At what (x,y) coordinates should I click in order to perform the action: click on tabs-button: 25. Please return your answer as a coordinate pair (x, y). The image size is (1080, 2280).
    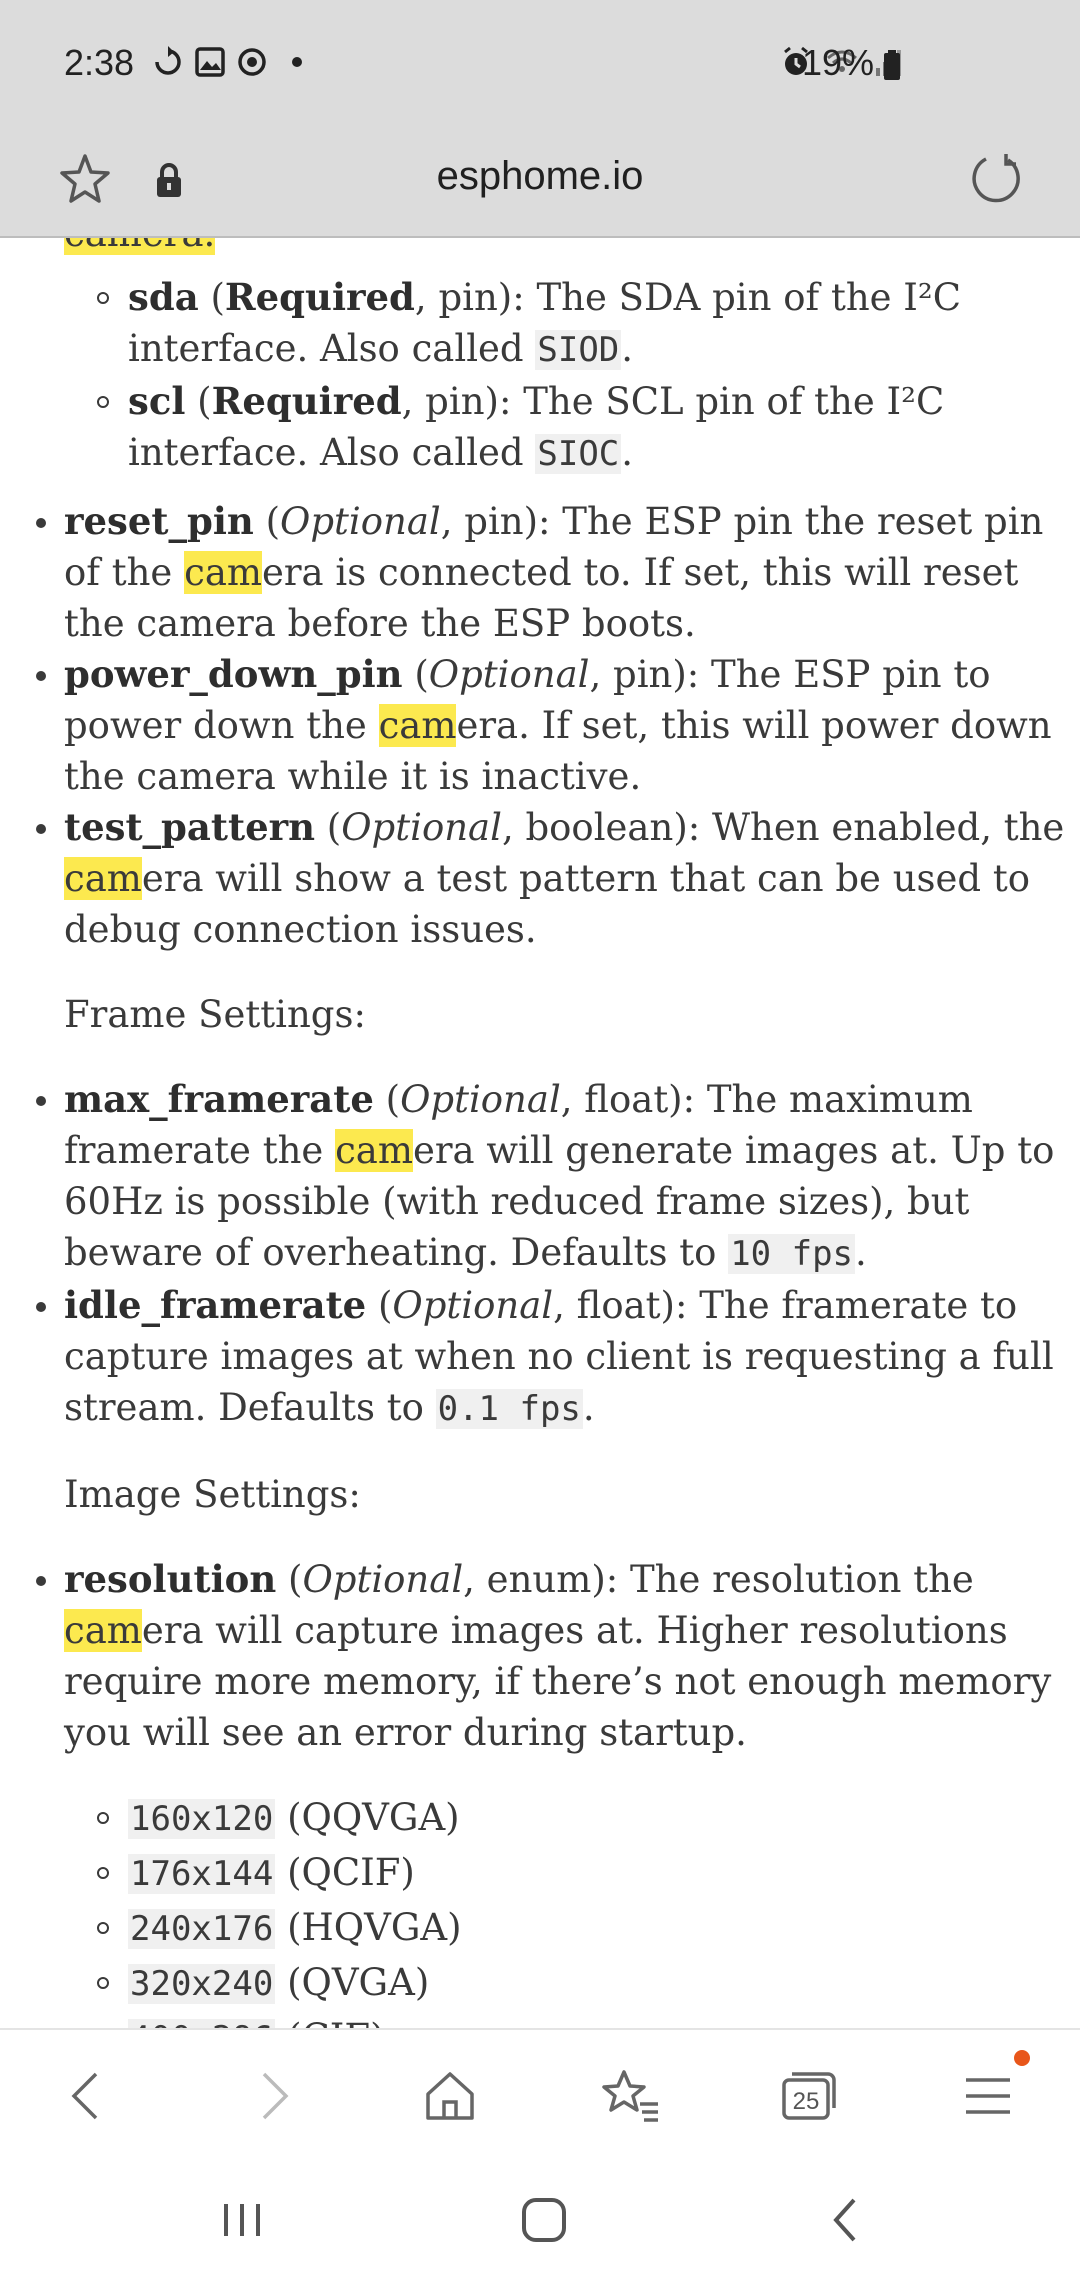
    Looking at the image, I should click on (808, 2096).